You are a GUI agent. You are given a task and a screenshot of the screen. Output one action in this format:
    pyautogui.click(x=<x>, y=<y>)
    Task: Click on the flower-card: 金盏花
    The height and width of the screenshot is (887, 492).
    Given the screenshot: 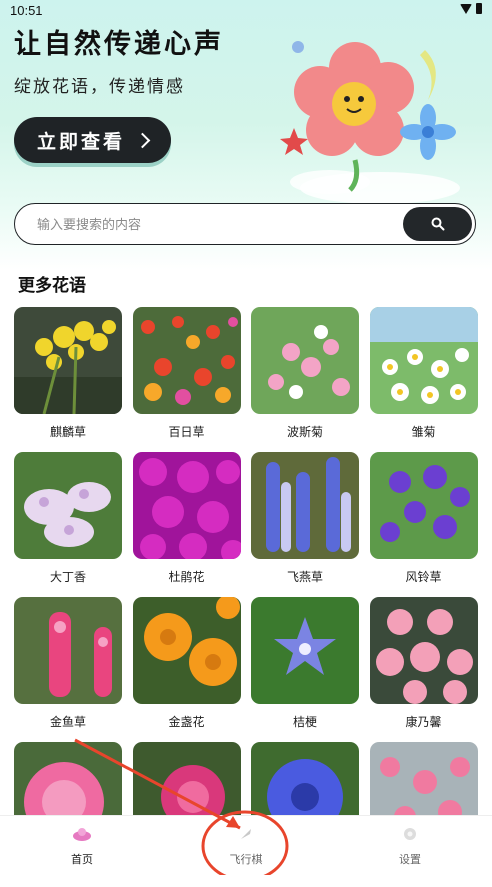 What is the action you would take?
    pyautogui.click(x=186, y=669)
    